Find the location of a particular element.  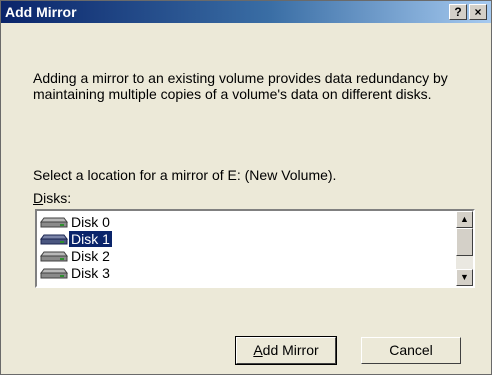

disks-label-rest: isks: is located at coordinates (57, 198).